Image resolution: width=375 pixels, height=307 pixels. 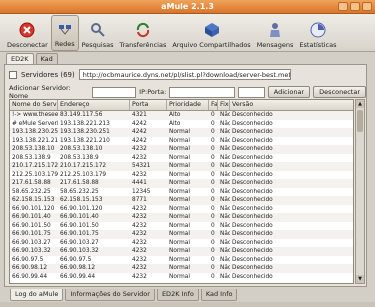 What do you see at coordinates (79, 157) in the screenshot?
I see `table-cell: 208.53.138.9` at bounding box center [79, 157].